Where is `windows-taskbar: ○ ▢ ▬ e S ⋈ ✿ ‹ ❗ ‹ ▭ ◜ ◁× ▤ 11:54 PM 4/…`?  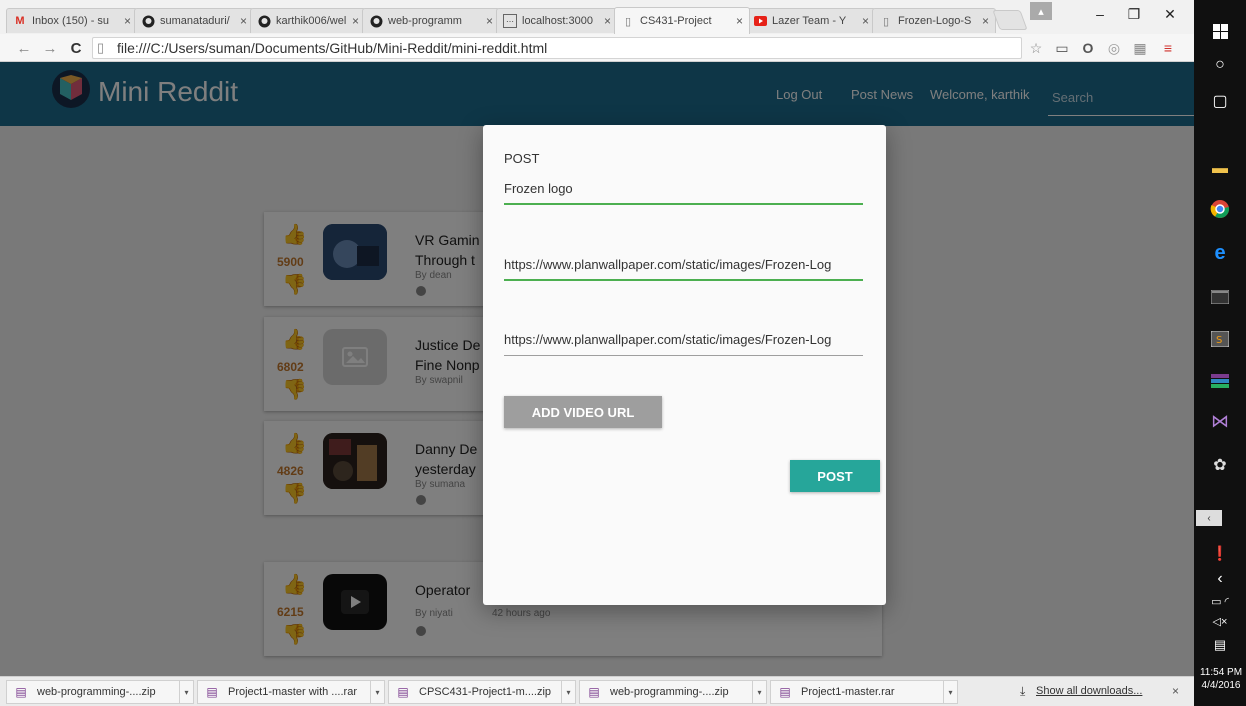
windows-taskbar: ○ ▢ ▬ e S ⋈ ✿ ‹ ❗ ‹ ▭ ◜ ◁× ▤ 11:54 PM 4/… is located at coordinates (1220, 353).